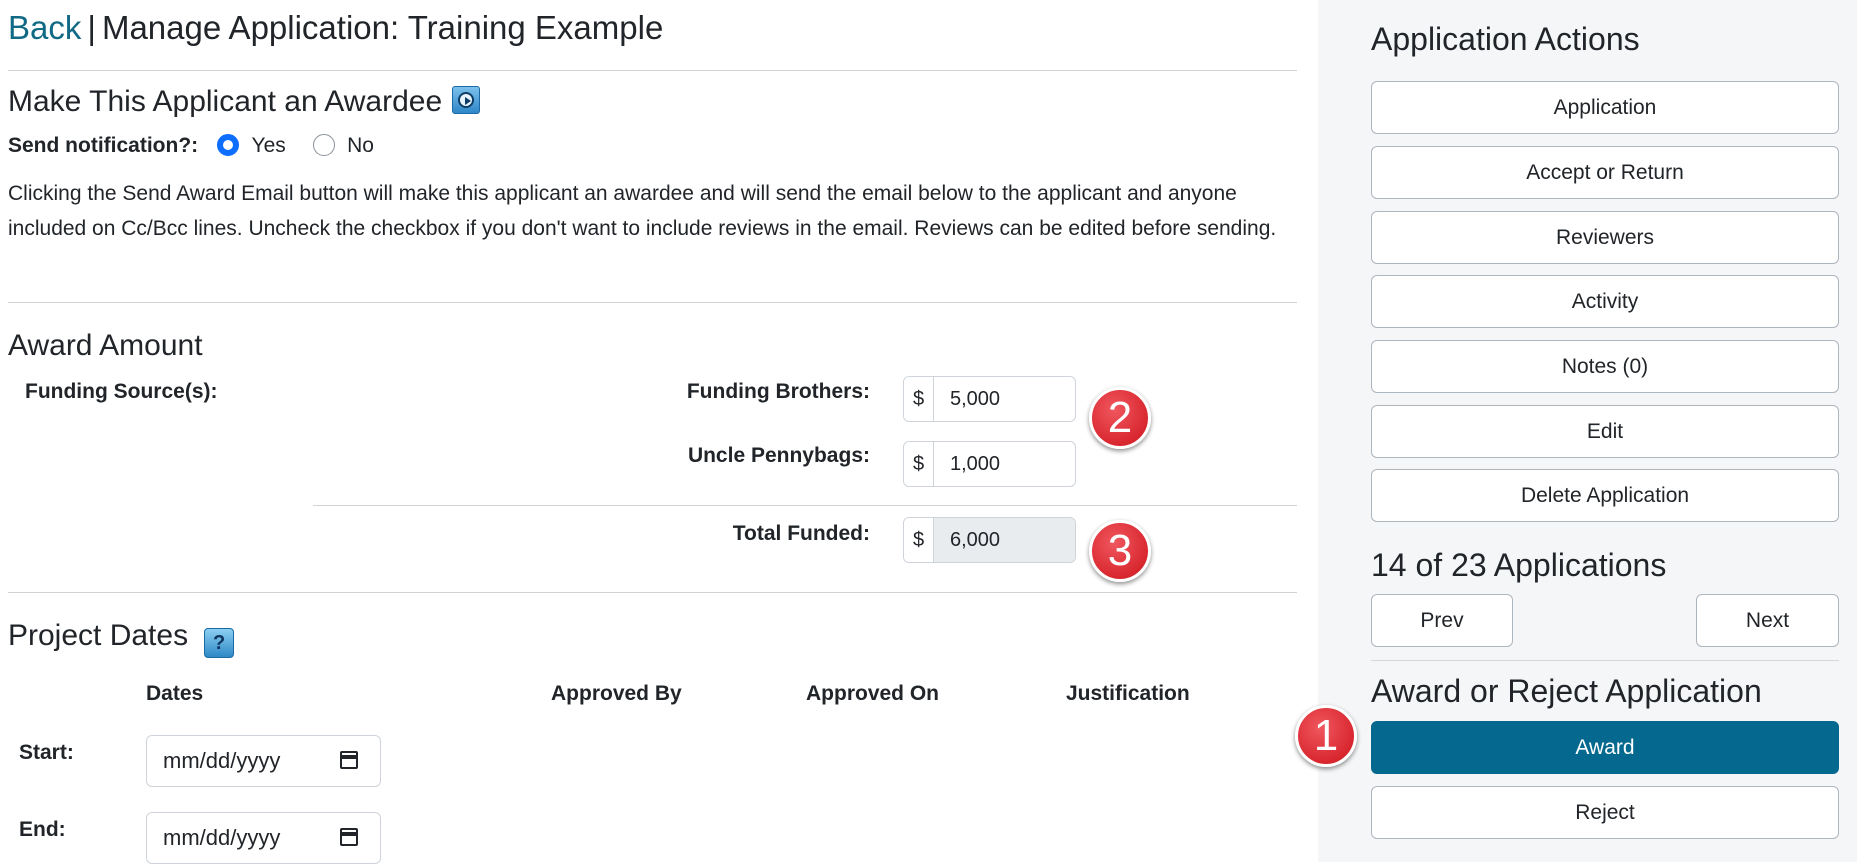 The image size is (1857, 864). I want to click on uncle-pennybags-amount-value: 1,000, so click(1004, 464).